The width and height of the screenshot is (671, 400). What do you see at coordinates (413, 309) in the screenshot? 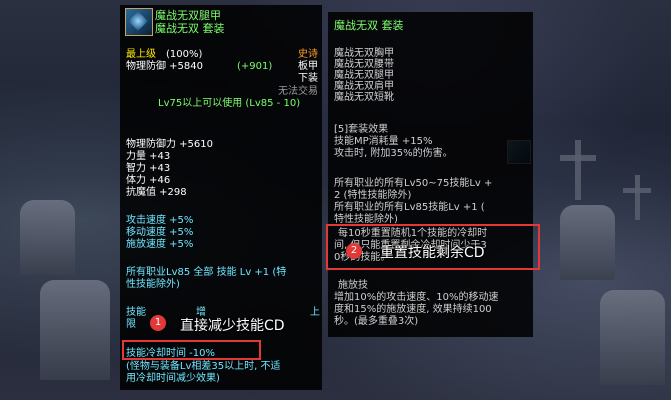
I see `buff-line: 度和15%的施放速度, 效果持续100` at bounding box center [413, 309].